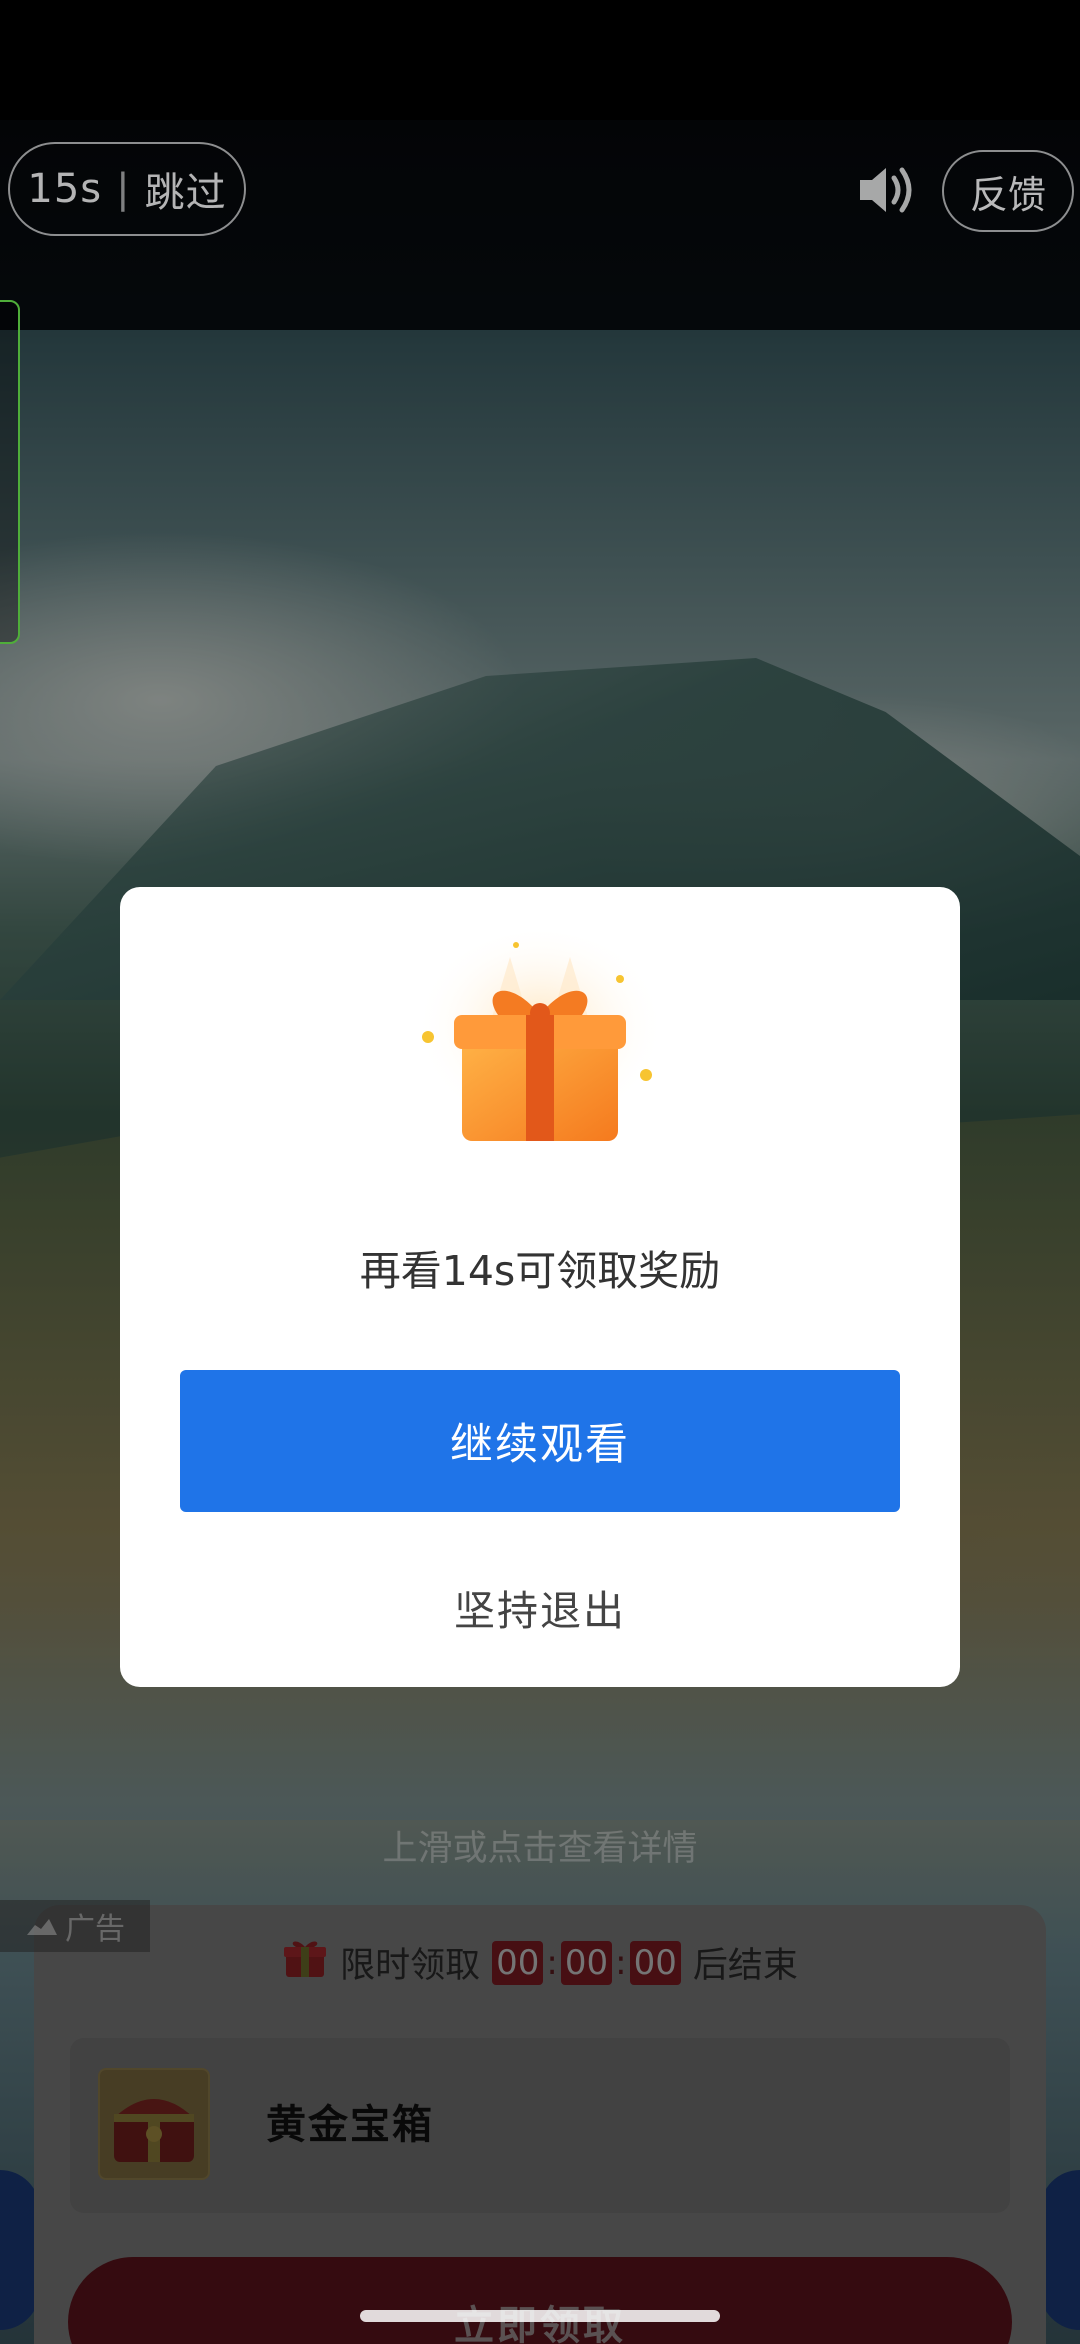 The height and width of the screenshot is (2344, 1080). Describe the element at coordinates (540, 2316) in the screenshot. I see `home-indicator` at that location.